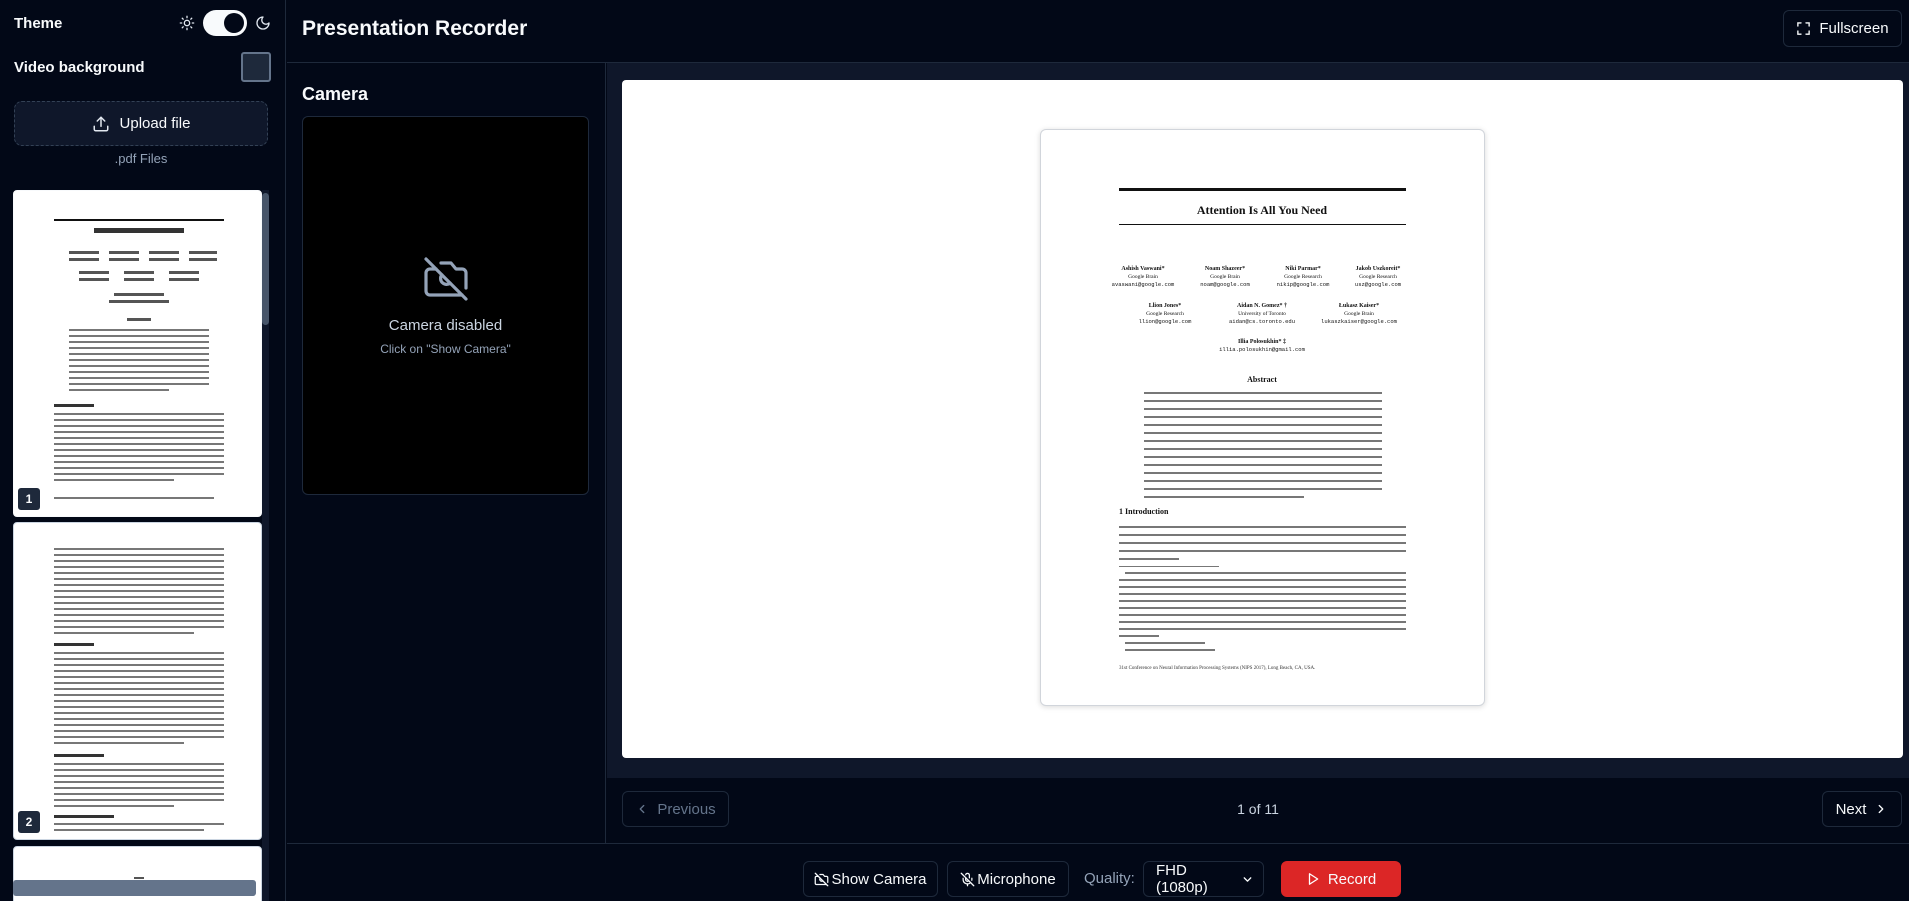  What do you see at coordinates (256, 67) in the screenshot?
I see `video-background-checkbox` at bounding box center [256, 67].